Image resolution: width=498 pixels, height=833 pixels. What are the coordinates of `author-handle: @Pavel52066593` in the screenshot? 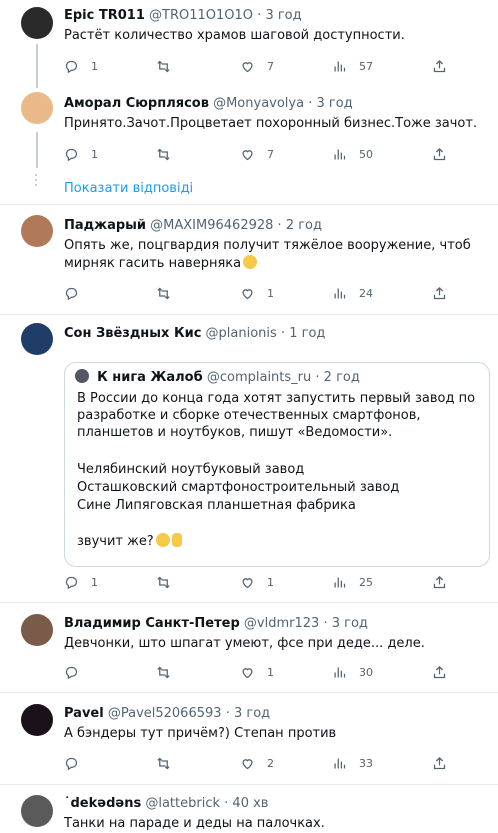 It's located at (165, 713).